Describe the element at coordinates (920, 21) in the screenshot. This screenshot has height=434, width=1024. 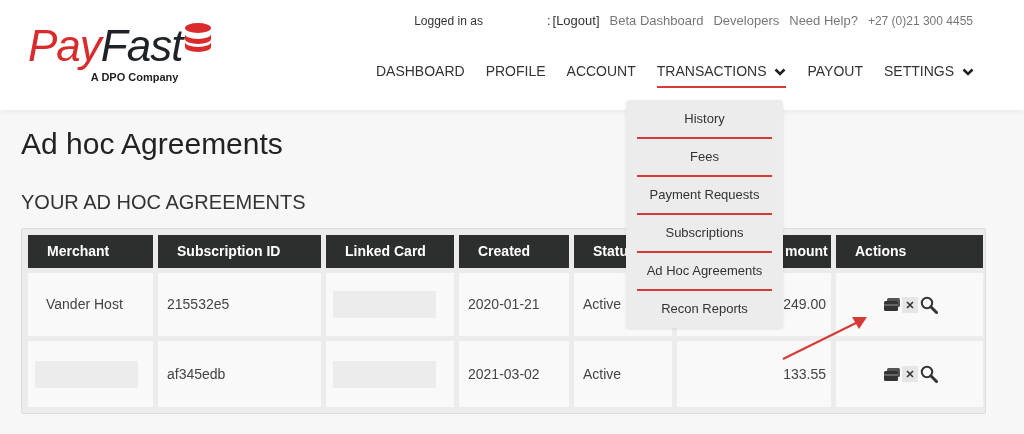
I see `phone-number: +27 (0)21 300 4455` at that location.